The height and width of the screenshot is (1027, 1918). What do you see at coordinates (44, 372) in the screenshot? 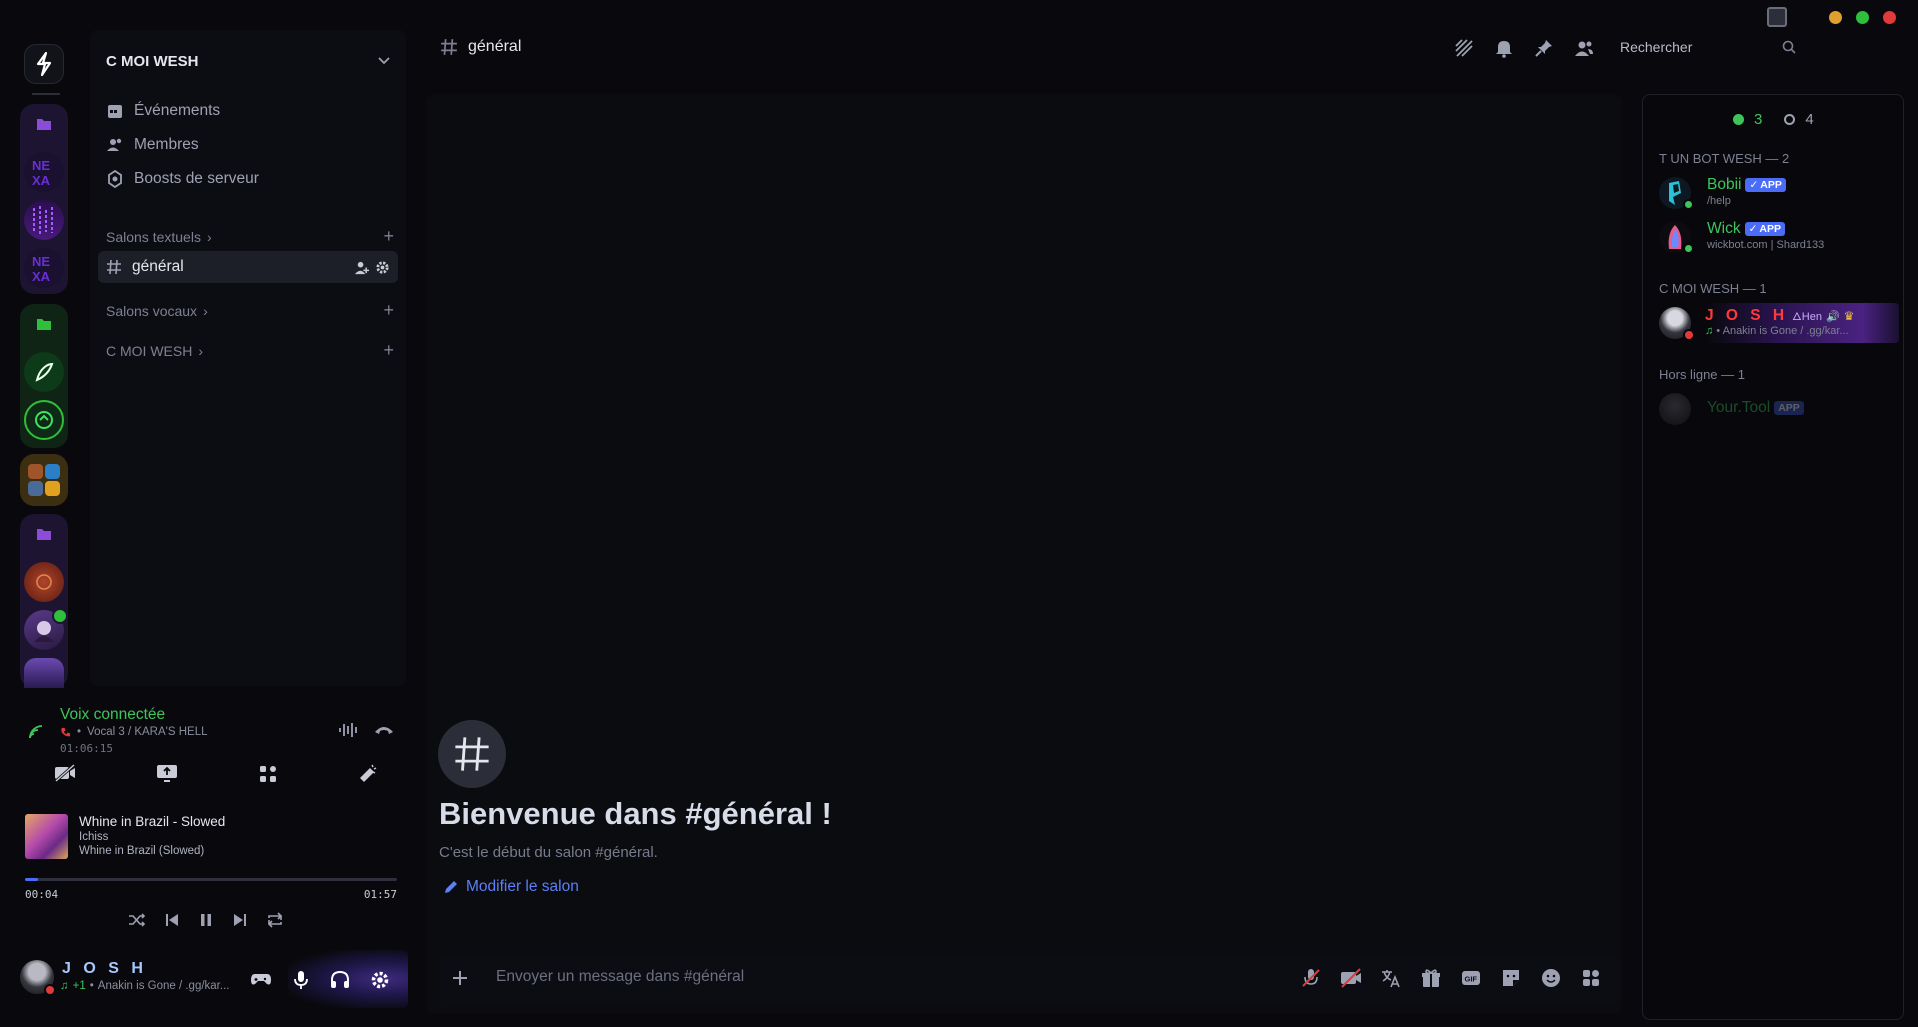
I see `server-leaf-icon` at bounding box center [44, 372].